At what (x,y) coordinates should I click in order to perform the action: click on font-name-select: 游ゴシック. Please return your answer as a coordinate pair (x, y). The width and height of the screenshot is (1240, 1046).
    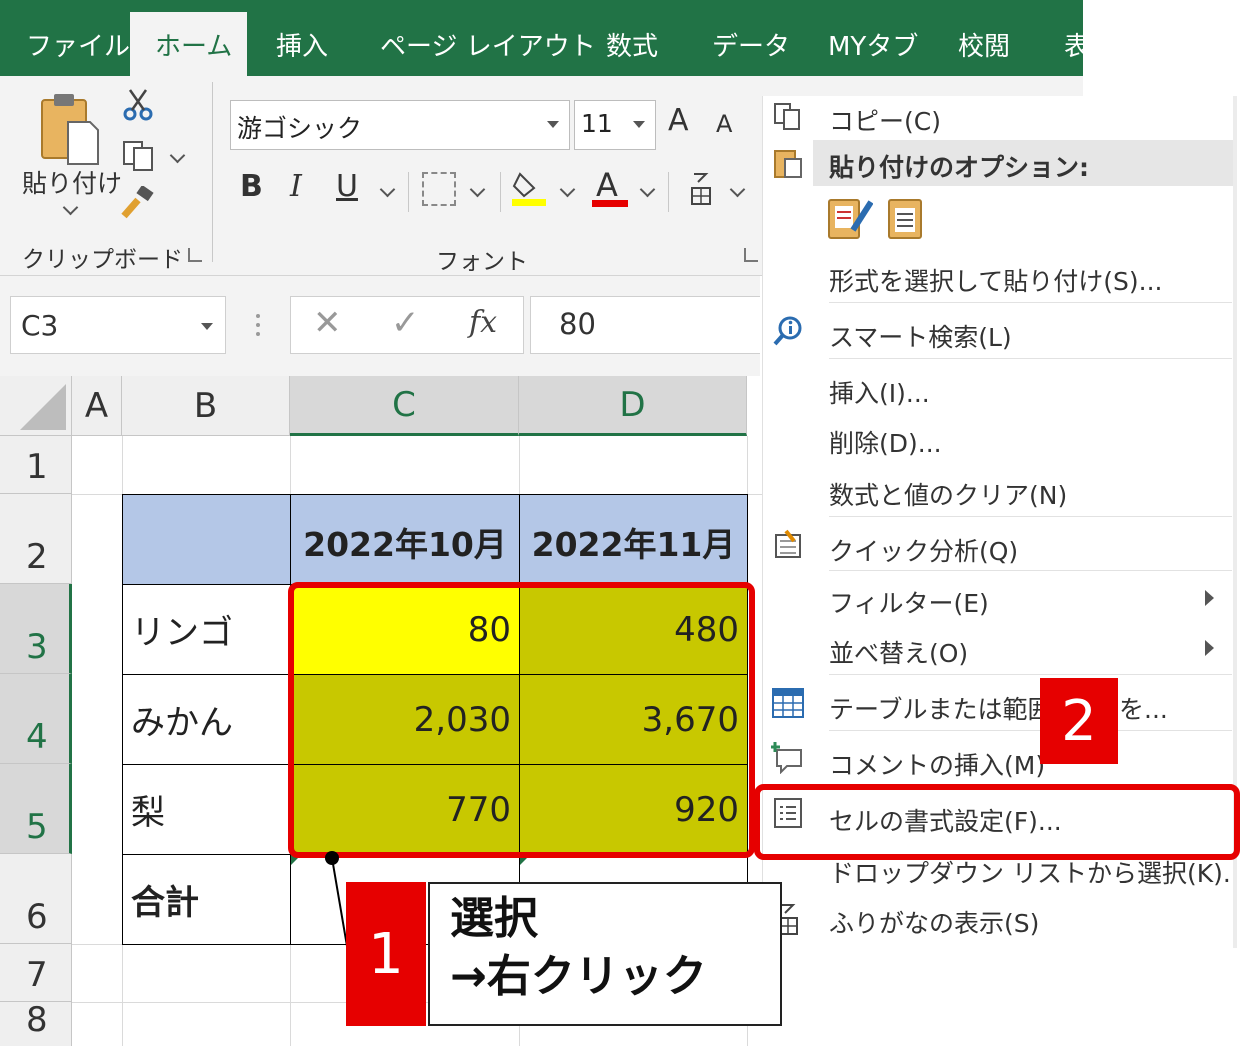
    Looking at the image, I should click on (400, 125).